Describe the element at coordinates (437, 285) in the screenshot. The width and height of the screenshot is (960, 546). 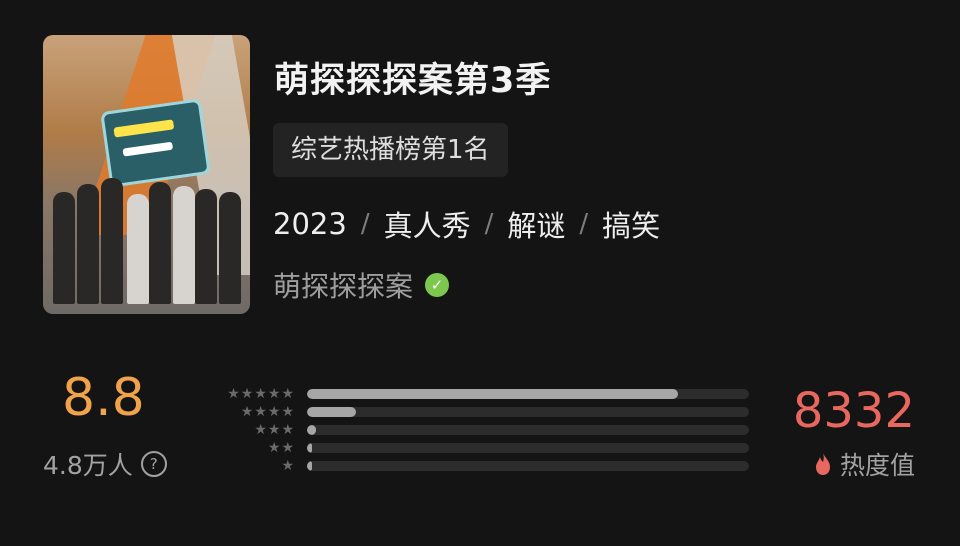
I see `check-badge-icon: ✓` at that location.